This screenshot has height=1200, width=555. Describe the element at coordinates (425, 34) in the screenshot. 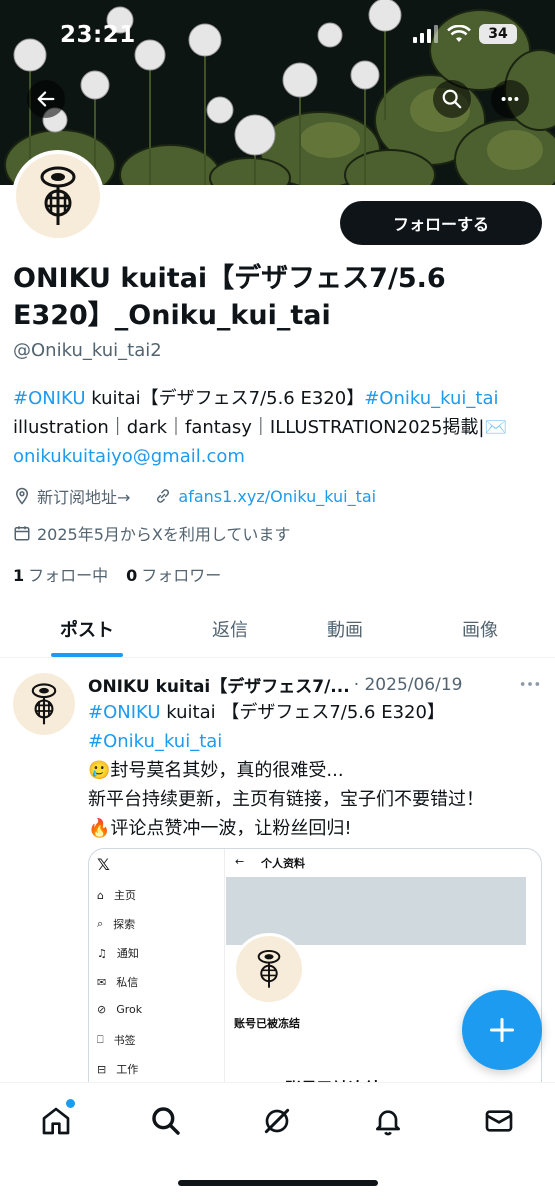

I see `signal-icon` at that location.